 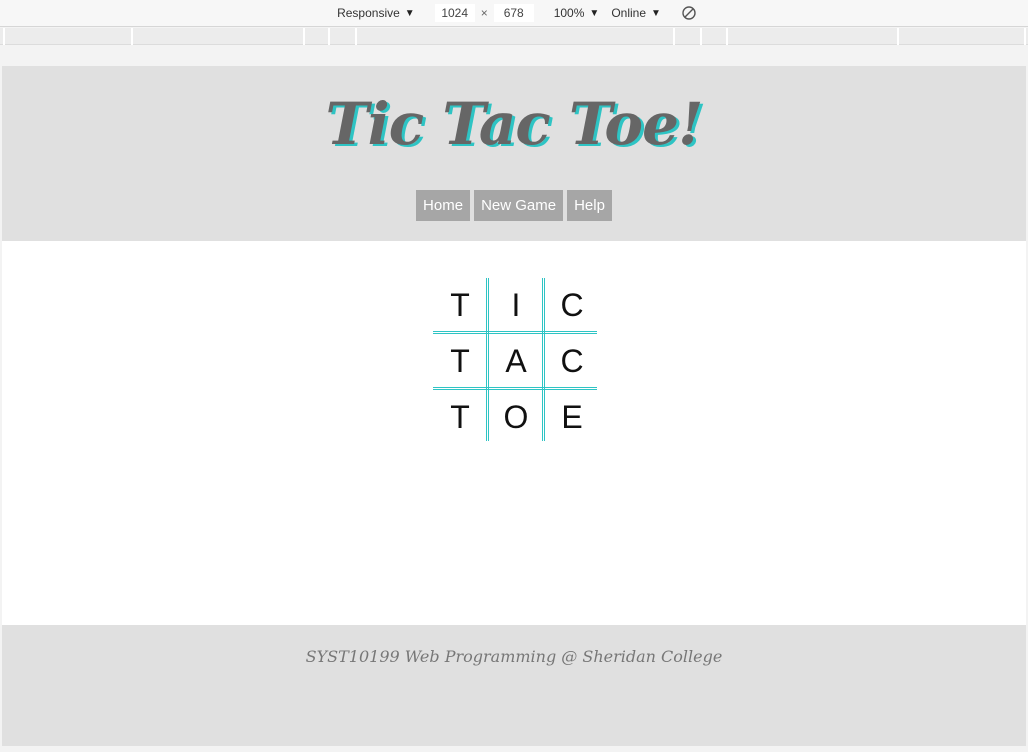 What do you see at coordinates (514, 124) in the screenshot?
I see `page-title: Tic Tac Toe!` at bounding box center [514, 124].